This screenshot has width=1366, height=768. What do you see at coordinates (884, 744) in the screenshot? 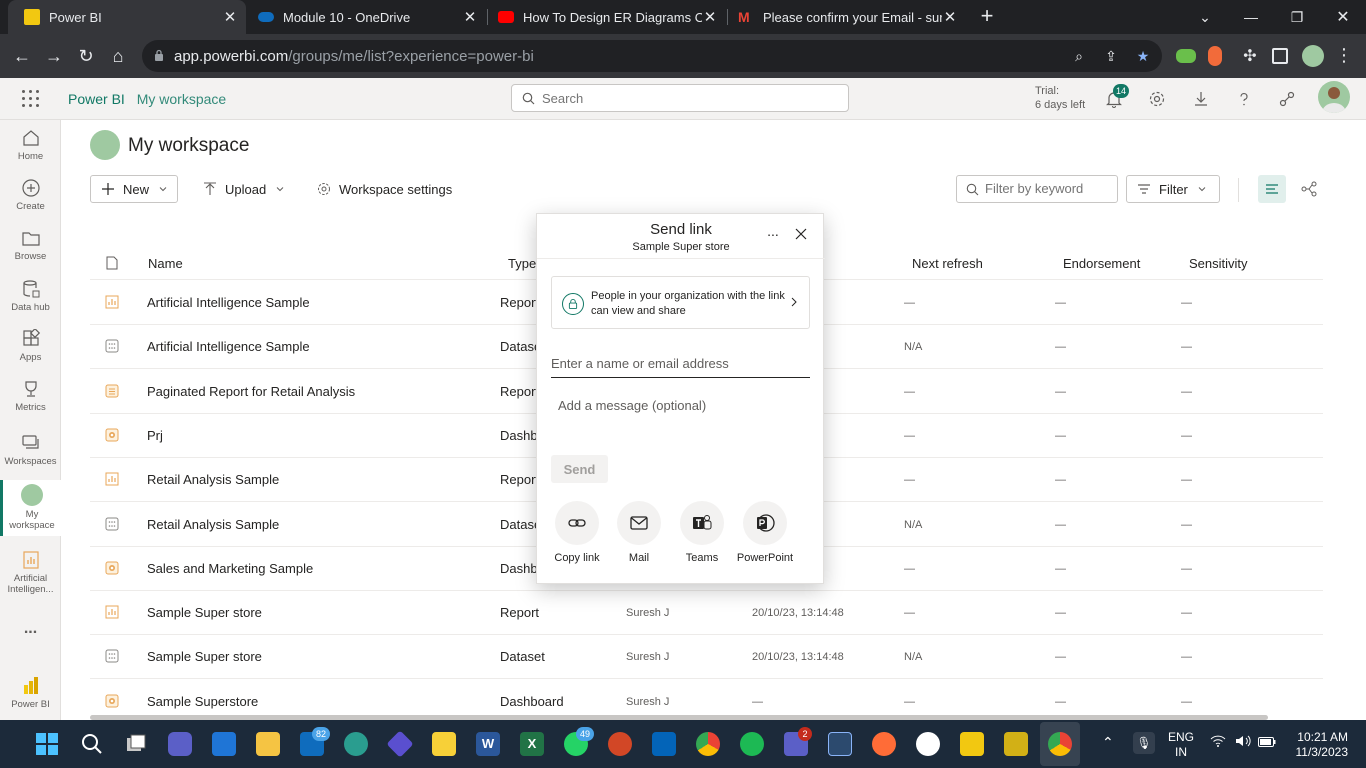
I see `postman-icon` at bounding box center [884, 744].